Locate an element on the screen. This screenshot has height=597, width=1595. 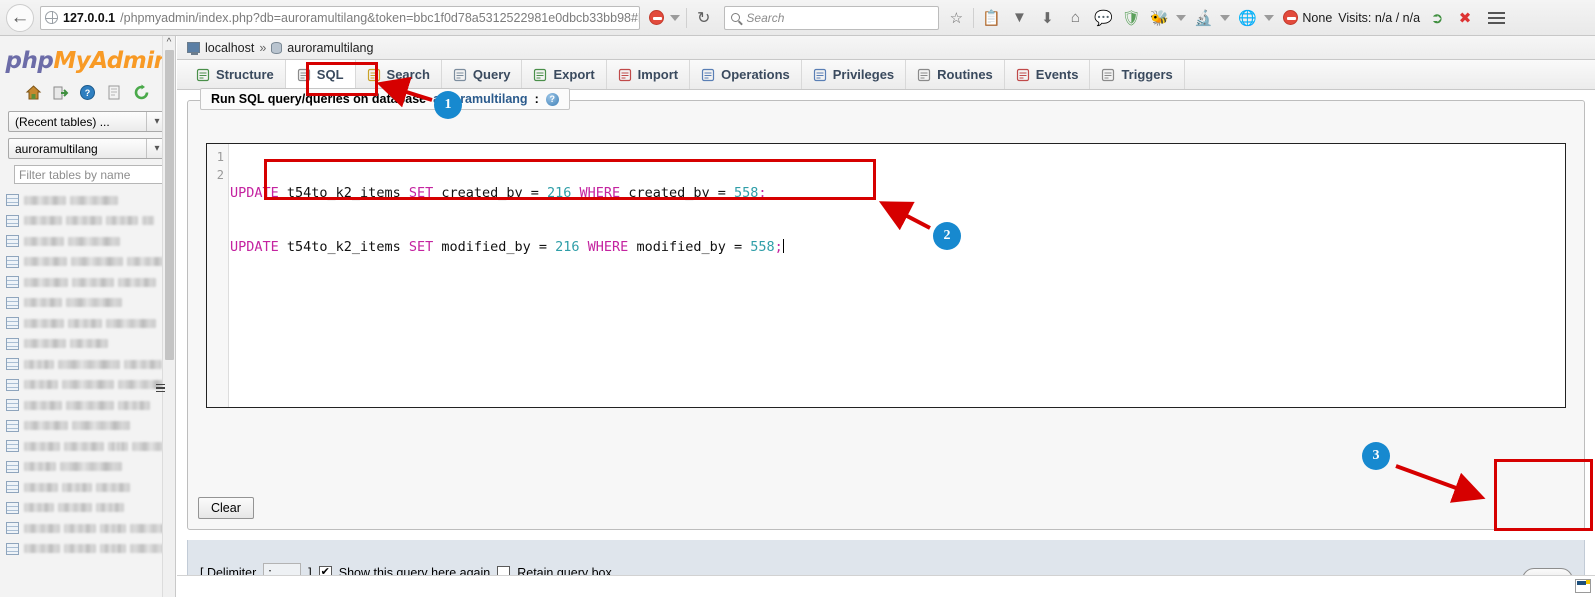
chevron-down-icon: ▾ is located at coordinates (154, 121).